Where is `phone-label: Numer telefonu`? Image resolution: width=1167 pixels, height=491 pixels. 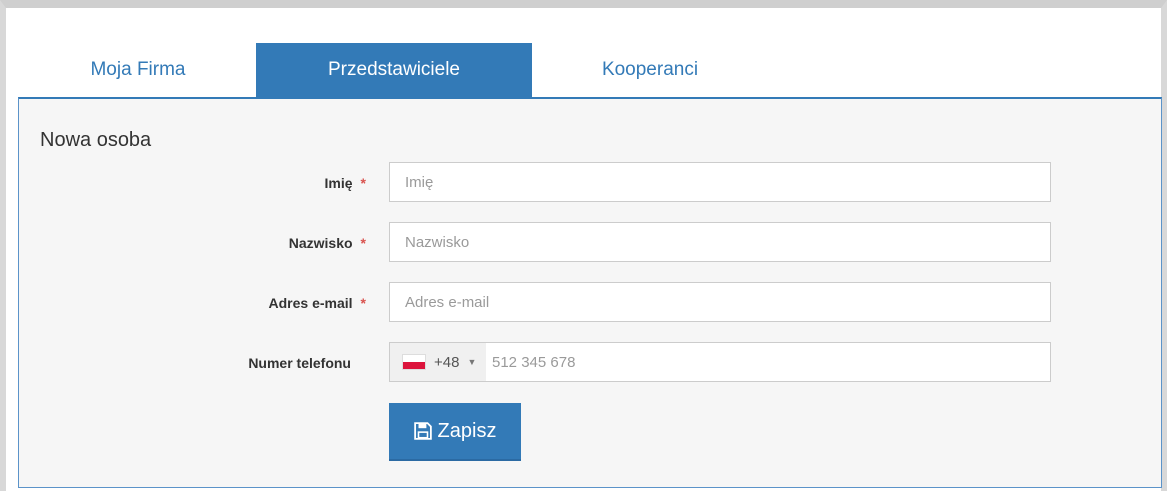
phone-label: Numer telefonu is located at coordinates (299, 363).